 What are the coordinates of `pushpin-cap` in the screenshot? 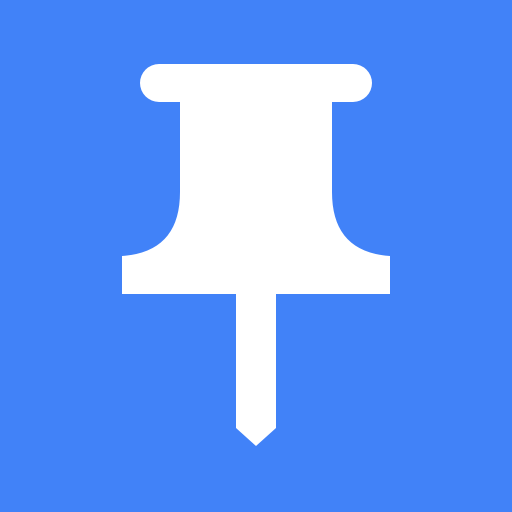 It's located at (256, 83).